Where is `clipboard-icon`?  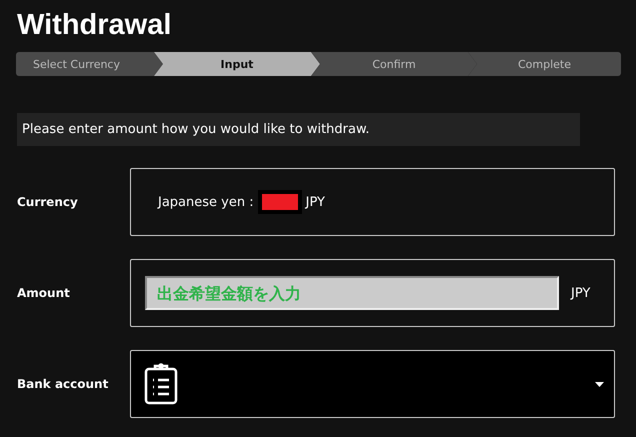 clipboard-icon is located at coordinates (161, 384).